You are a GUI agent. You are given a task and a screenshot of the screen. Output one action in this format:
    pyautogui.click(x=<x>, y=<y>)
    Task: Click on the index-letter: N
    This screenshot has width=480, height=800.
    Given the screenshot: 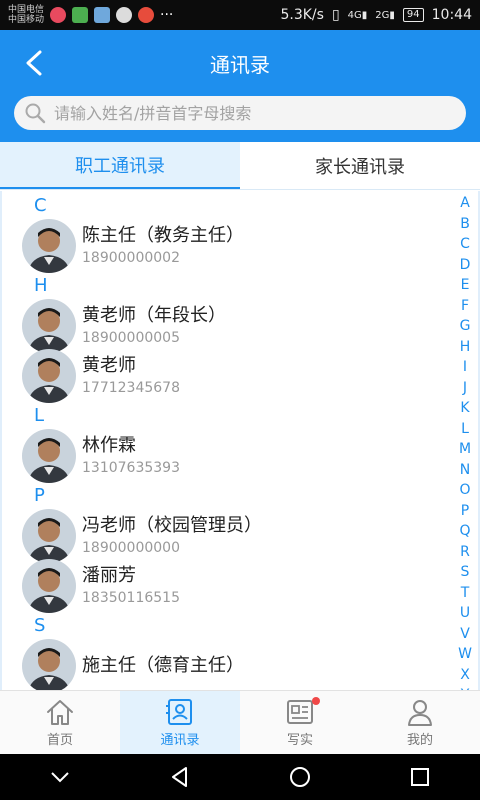 What is the action you would take?
    pyautogui.click(x=465, y=470)
    